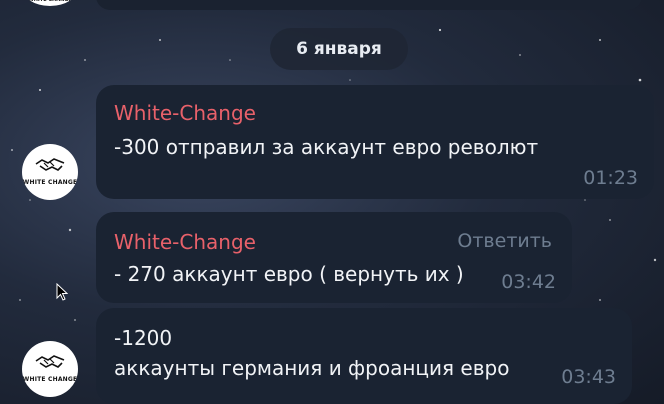 This screenshot has width=664, height=404. I want to click on message-time: 03:43, so click(588, 377).